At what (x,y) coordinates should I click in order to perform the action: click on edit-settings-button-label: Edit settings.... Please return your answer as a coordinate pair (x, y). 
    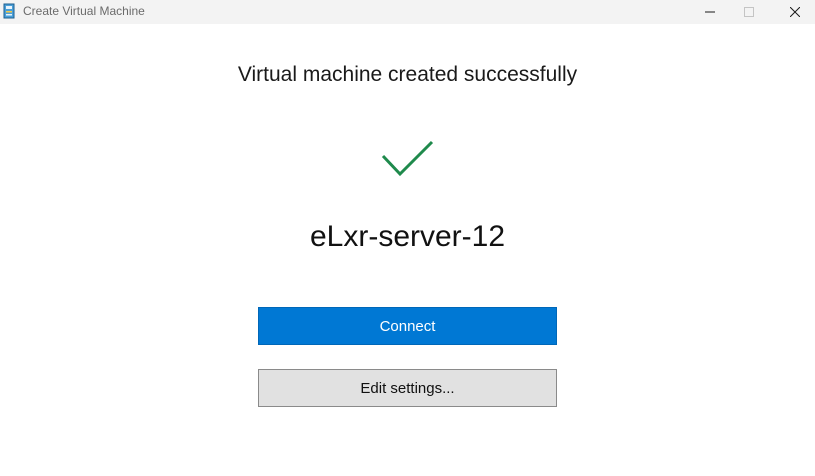
    Looking at the image, I should click on (407, 388).